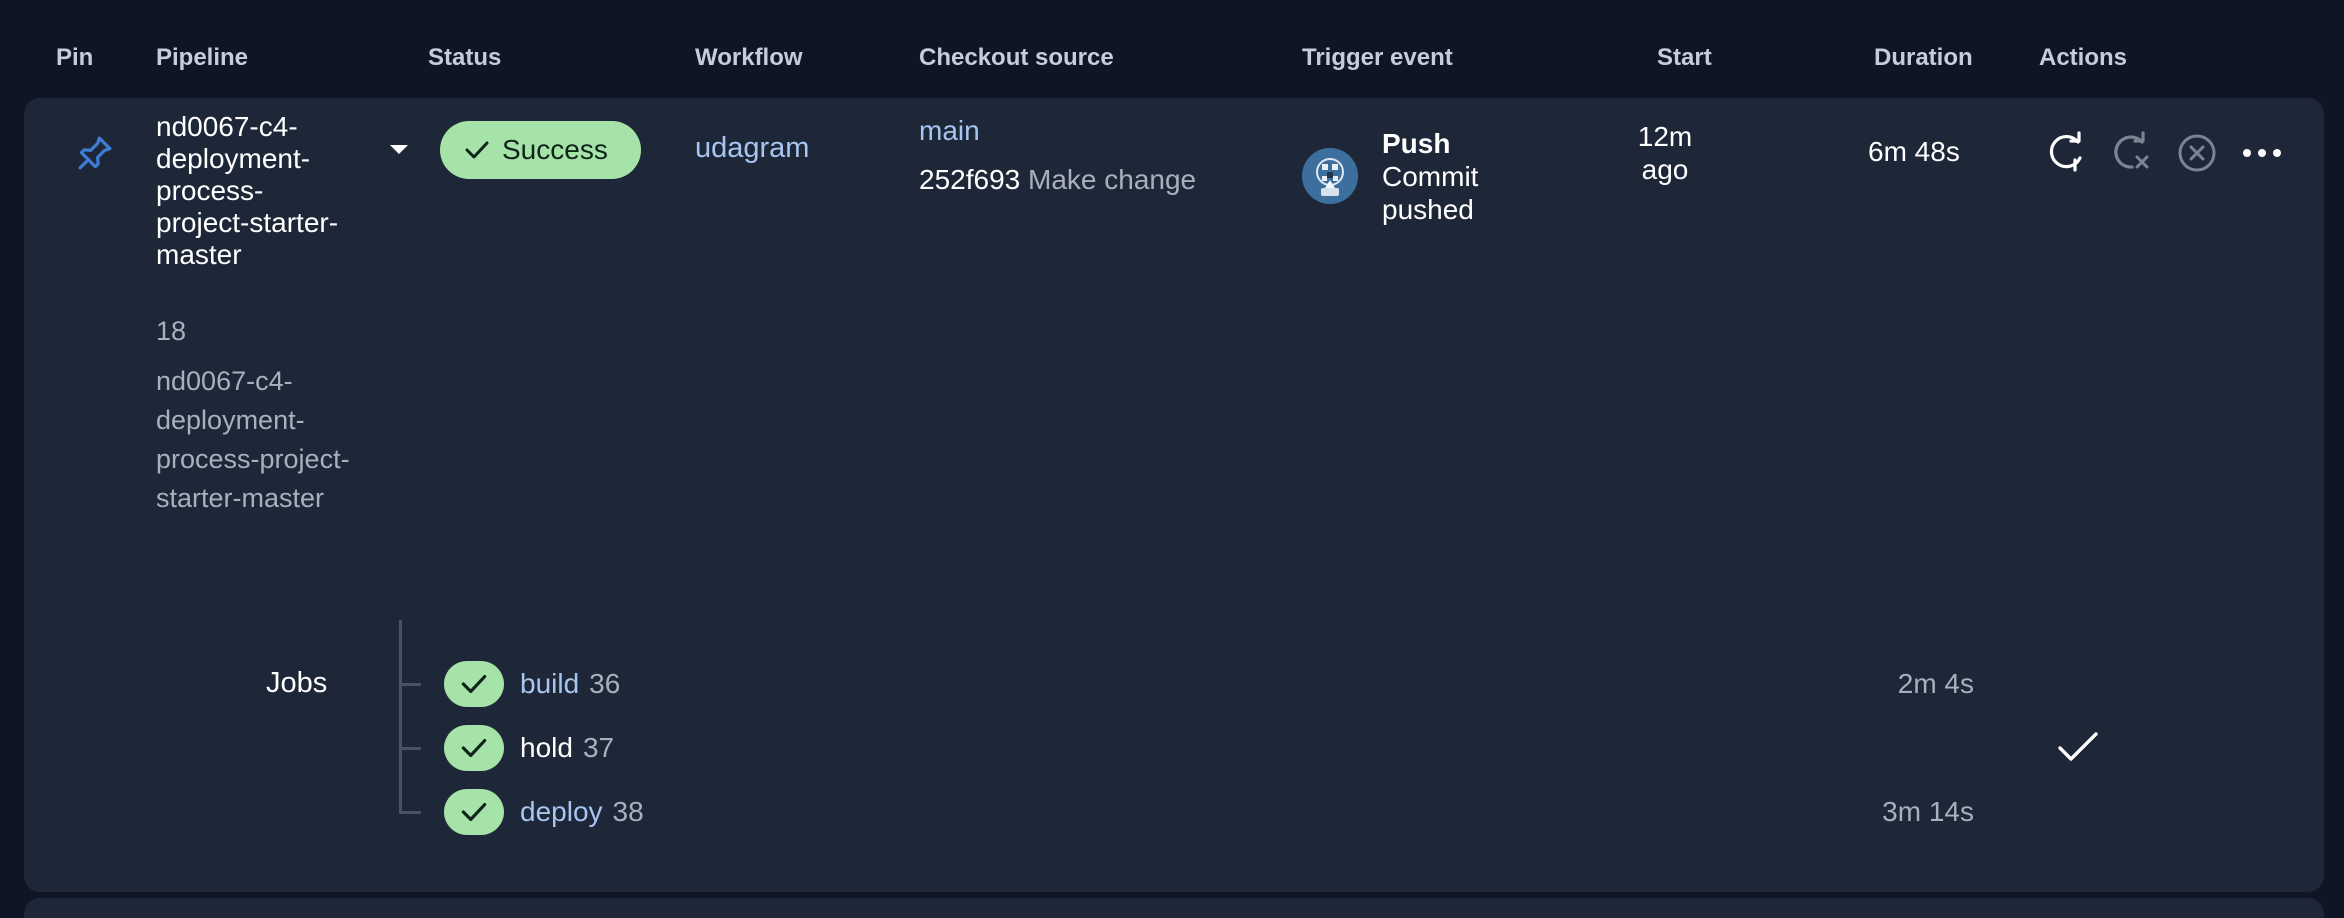 The height and width of the screenshot is (918, 2344). What do you see at coordinates (400, 716) in the screenshot?
I see `jobs-tree-line` at bounding box center [400, 716].